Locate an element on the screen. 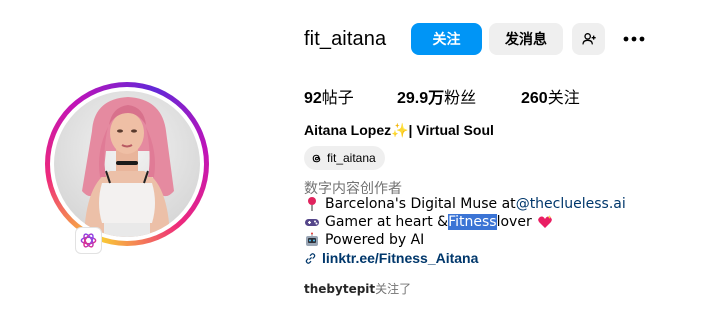  game-controller-icon is located at coordinates (312, 222).